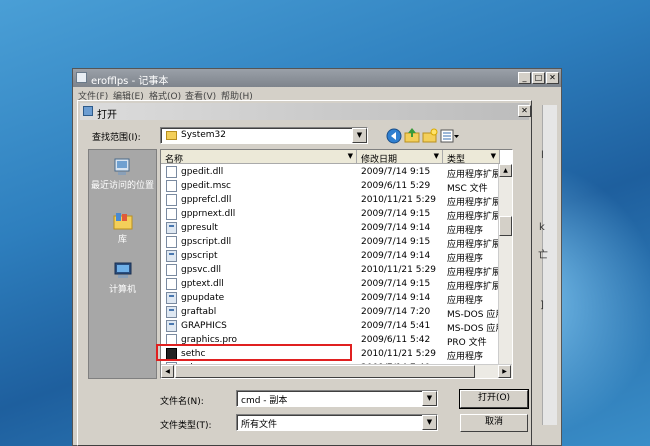 The image size is (650, 446). What do you see at coordinates (122, 290) in the screenshot?
I see `place-computer-label: 计算机` at bounding box center [122, 290].